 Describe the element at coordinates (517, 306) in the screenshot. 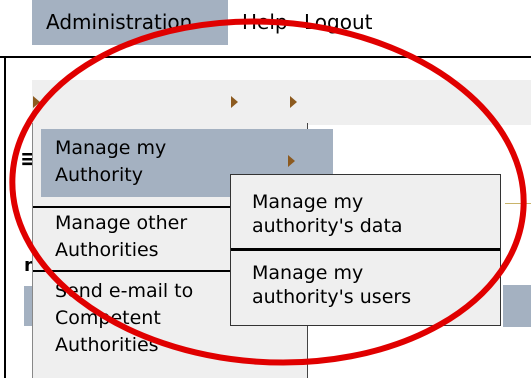

I see `background-table-header-right` at that location.